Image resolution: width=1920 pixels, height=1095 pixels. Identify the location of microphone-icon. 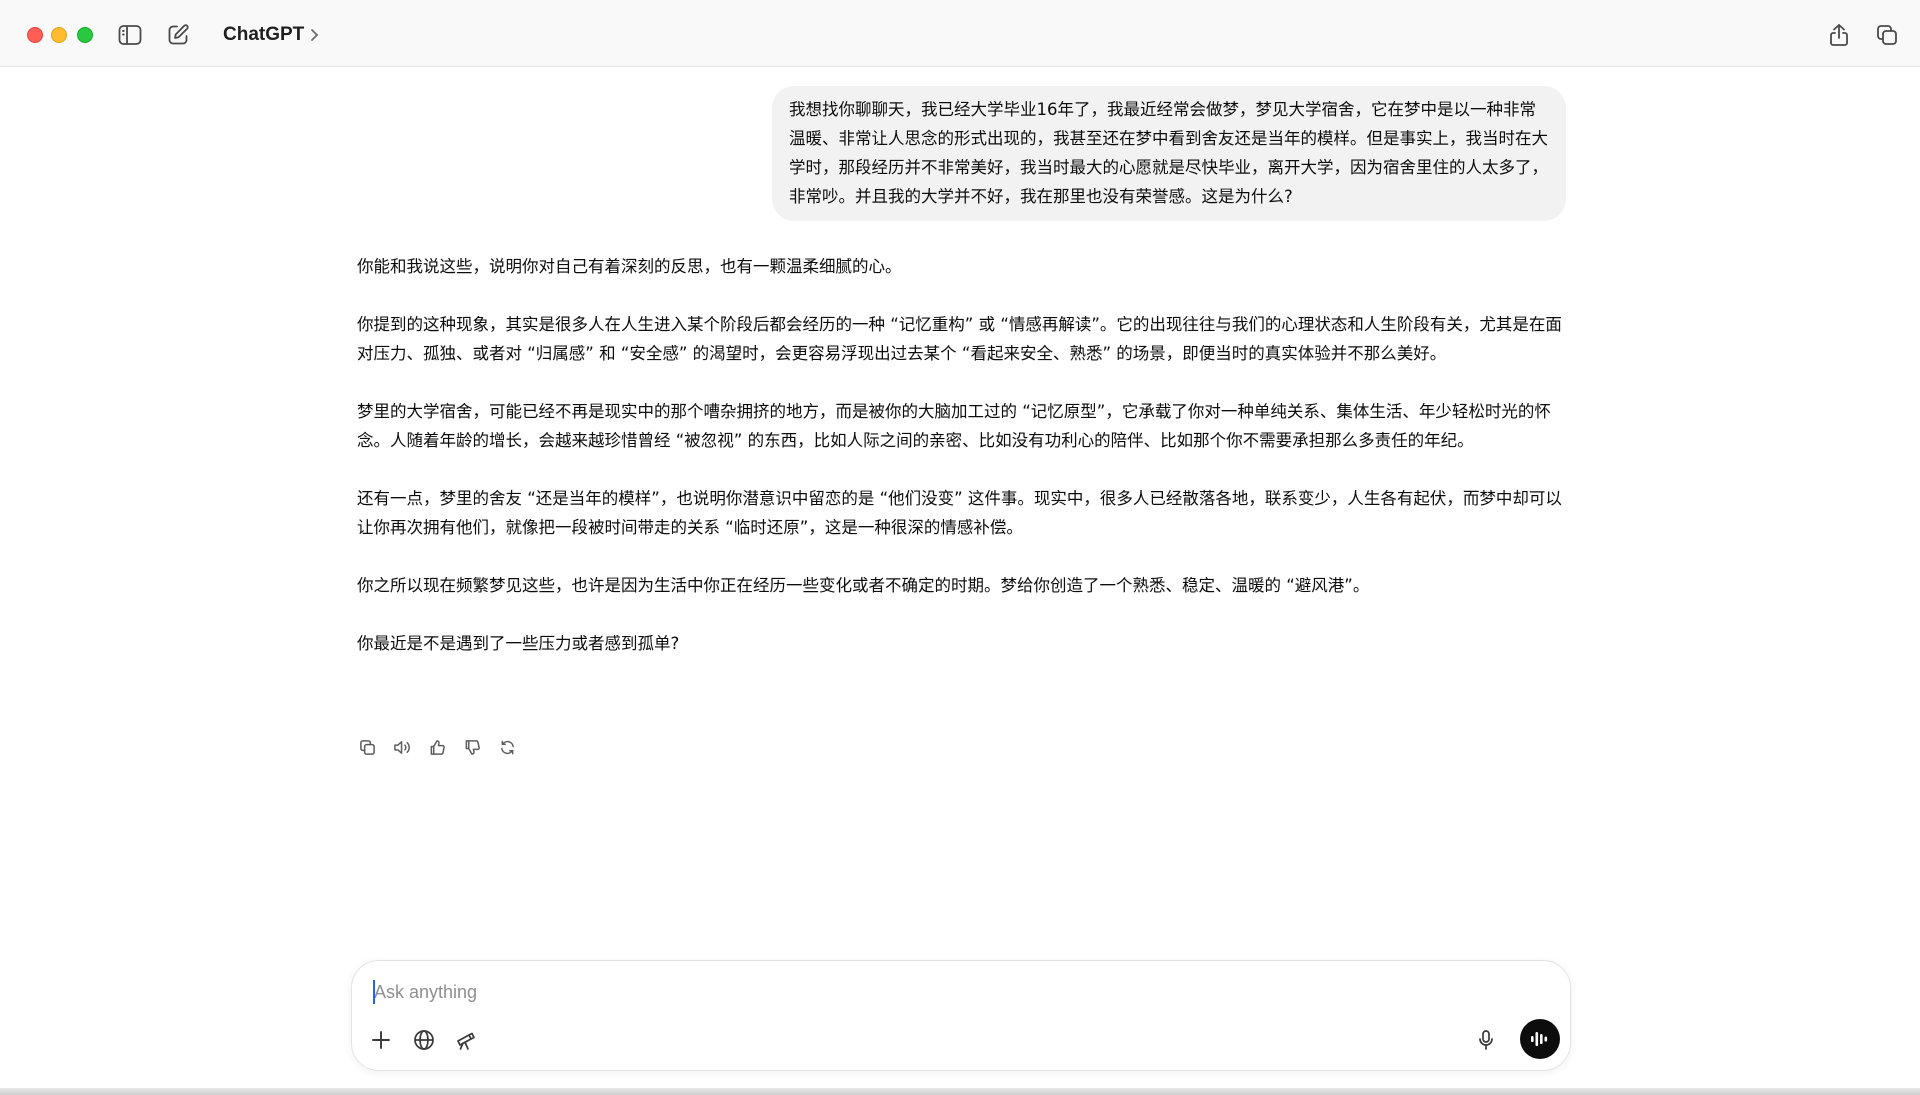
(1486, 1040).